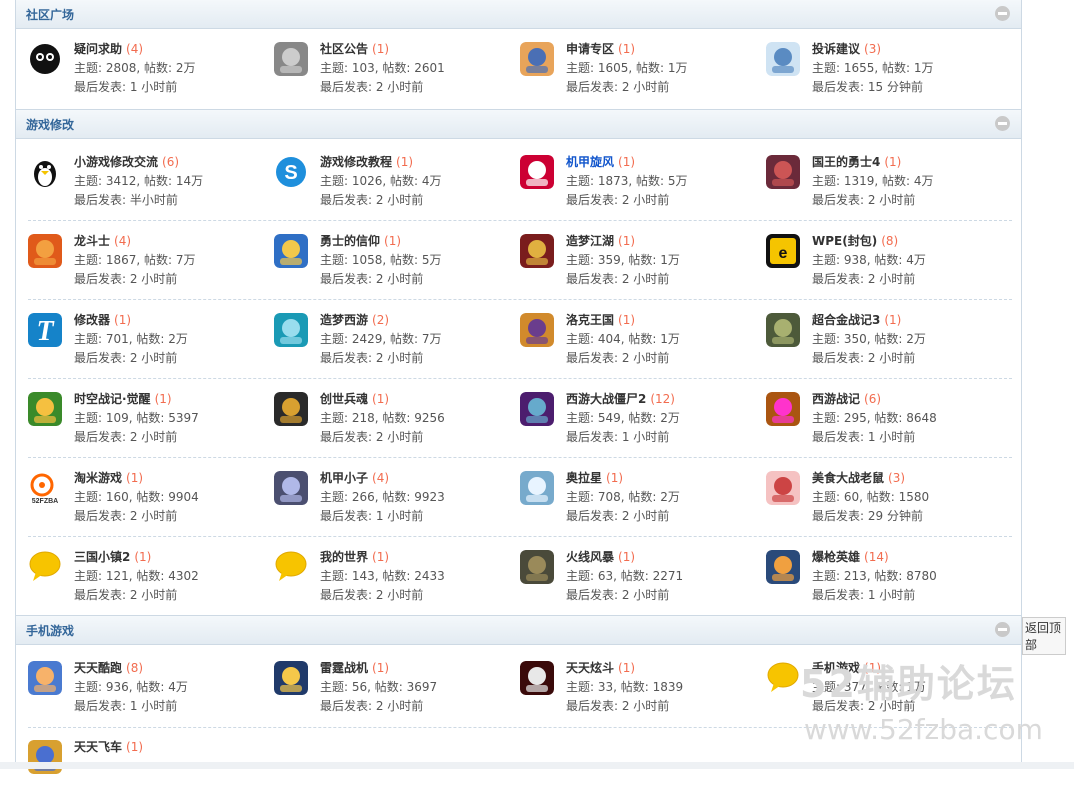 The height and width of the screenshot is (806, 1074). I want to click on forum-item: S 游戏修改教程 (1) 主题: 1026, 帖数: 4万 最后发表: 2 小时前, so click(394, 185).